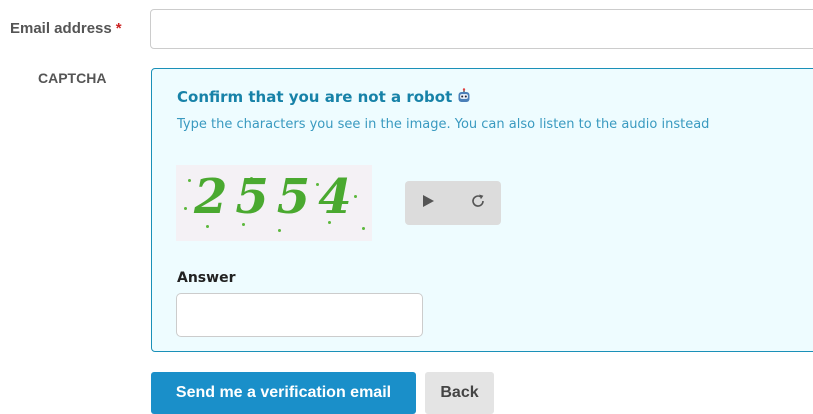 This screenshot has width=813, height=414. I want to click on captcha-title-text: Confirm that you are not a robot, so click(315, 97).